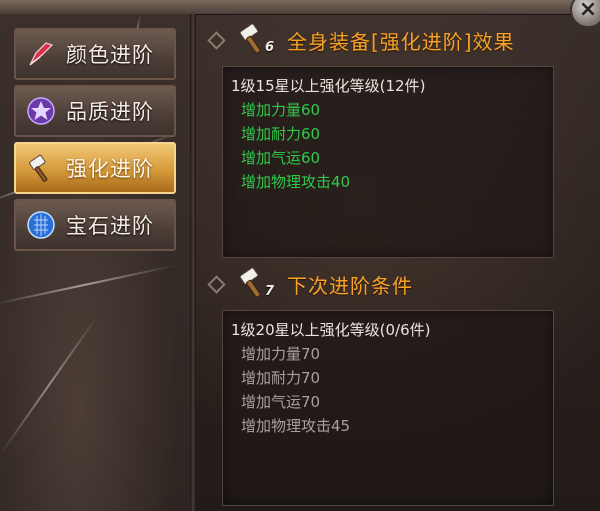  What do you see at coordinates (270, 291) in the screenshot?
I see `badge-number: 7` at bounding box center [270, 291].